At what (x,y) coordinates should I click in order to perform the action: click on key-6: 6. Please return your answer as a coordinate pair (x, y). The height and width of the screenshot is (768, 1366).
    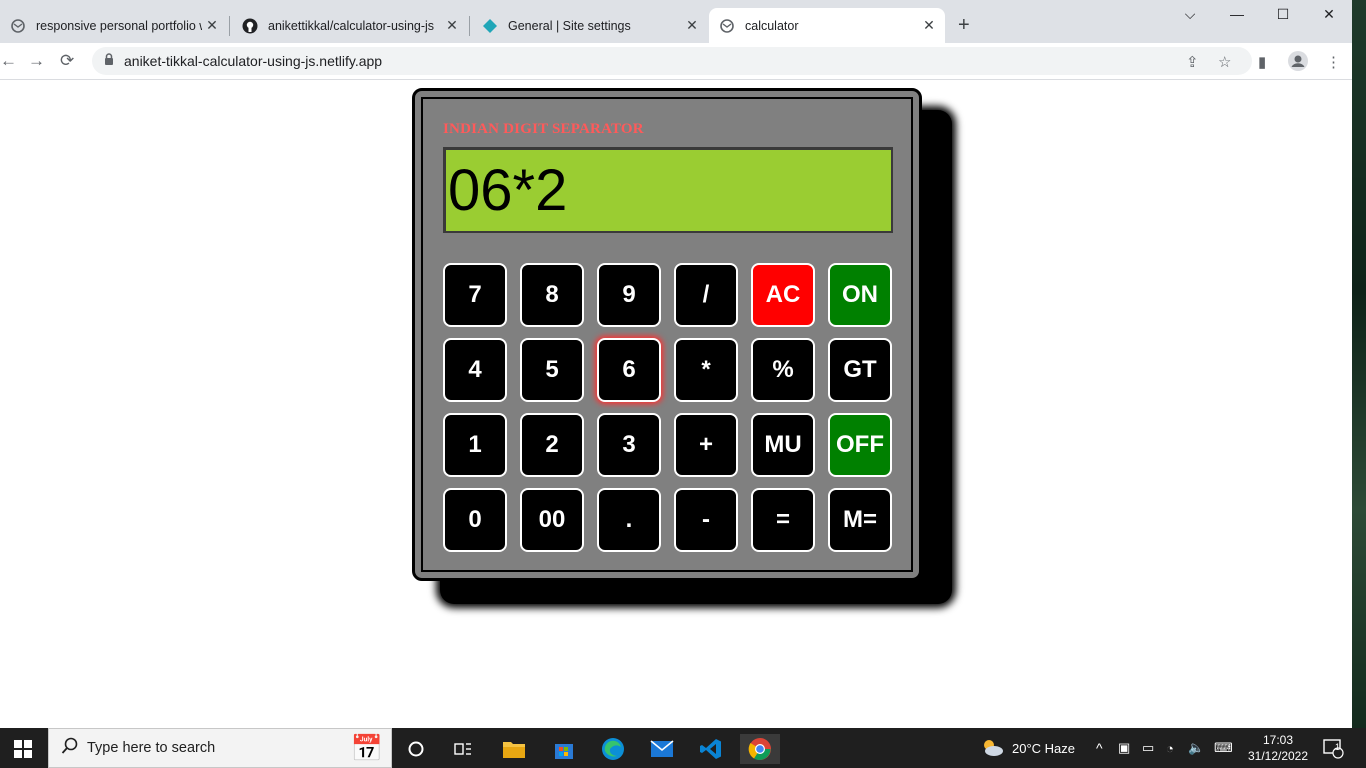
    Looking at the image, I should click on (629, 370).